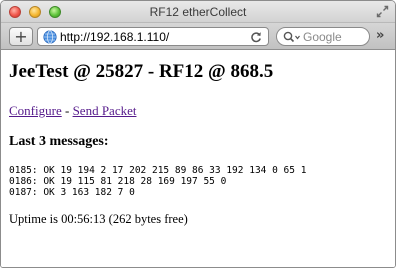  I want to click on message-line: 0186: OK 19 115 81 218 28 169 197 55 0, so click(118, 181).